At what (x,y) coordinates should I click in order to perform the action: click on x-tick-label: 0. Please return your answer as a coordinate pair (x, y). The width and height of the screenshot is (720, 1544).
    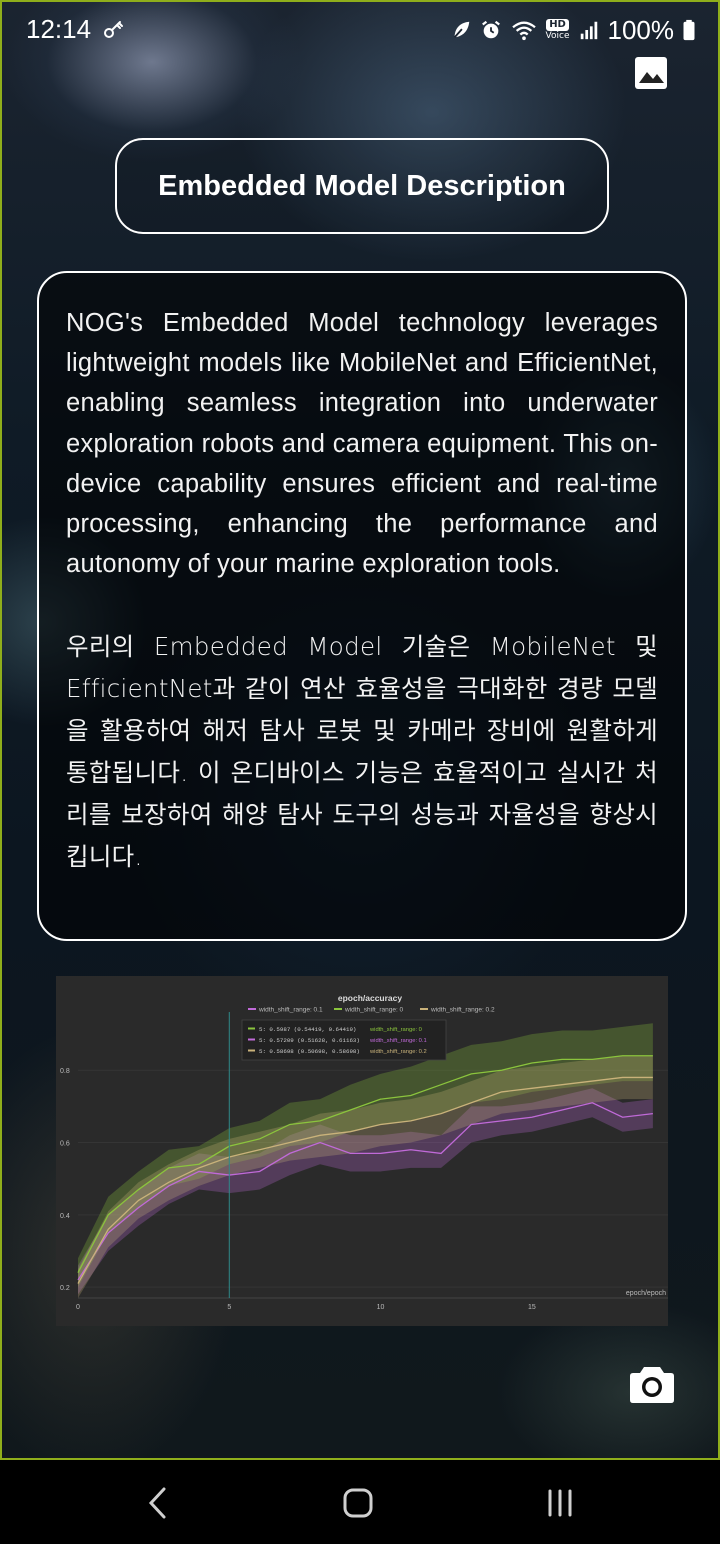
    Looking at the image, I should click on (78, 1307).